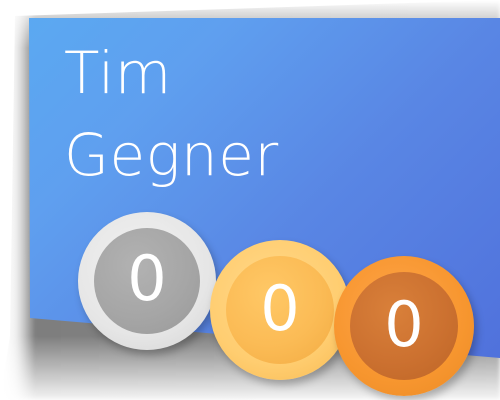 The height and width of the screenshot is (400, 500). What do you see at coordinates (147, 278) in the screenshot?
I see `silver-medal-count: 0` at bounding box center [147, 278].